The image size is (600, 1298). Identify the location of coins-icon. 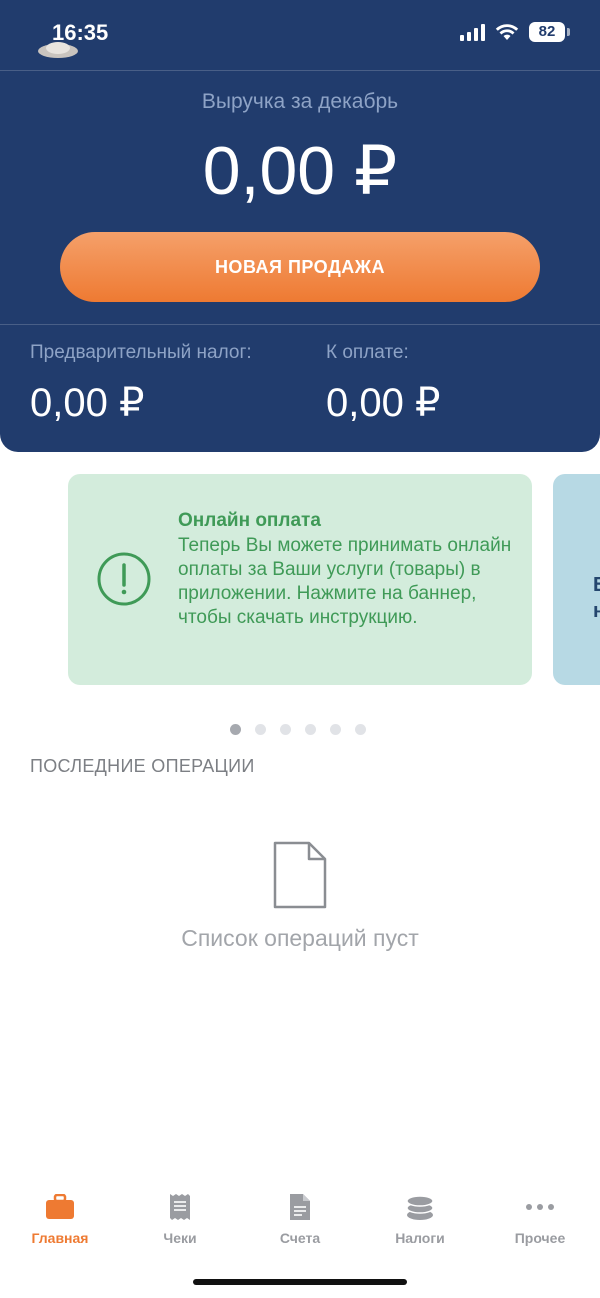
(420, 1207).